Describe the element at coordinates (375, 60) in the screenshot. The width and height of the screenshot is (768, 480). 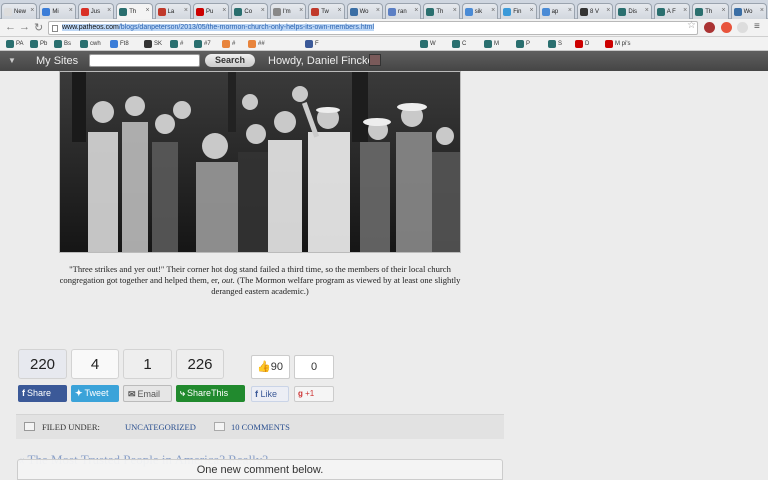
I see `avatar` at that location.